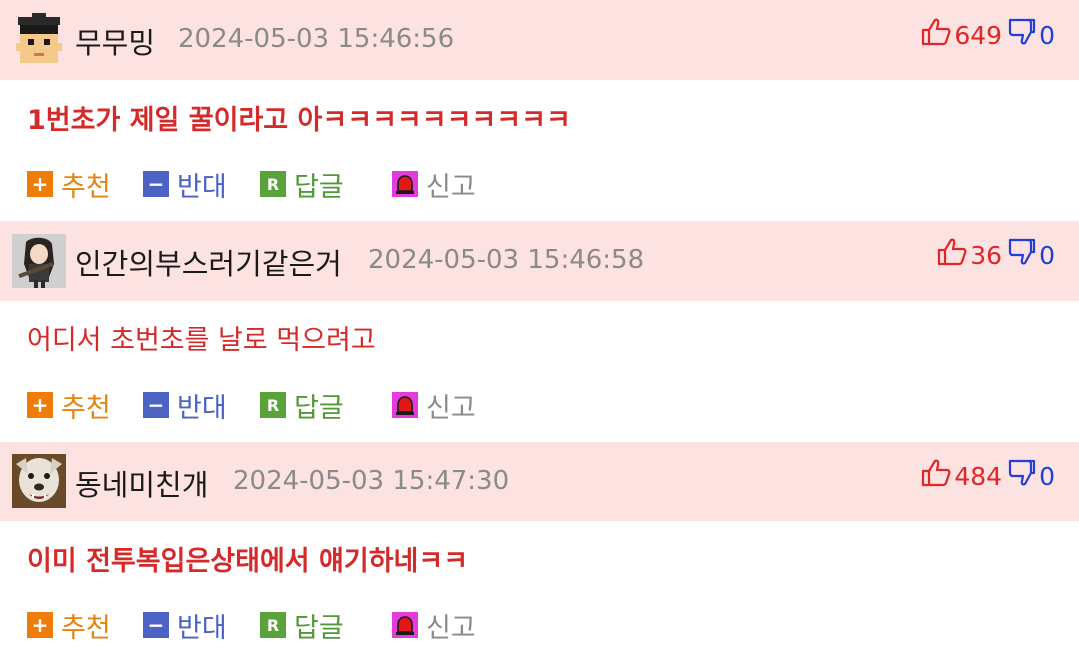 Image resolution: width=1079 pixels, height=657 pixels. What do you see at coordinates (248, 561) in the screenshot?
I see `comment-text: 이미 전투복입은상태에서 얘기하네ㅋㅋ` at bounding box center [248, 561].